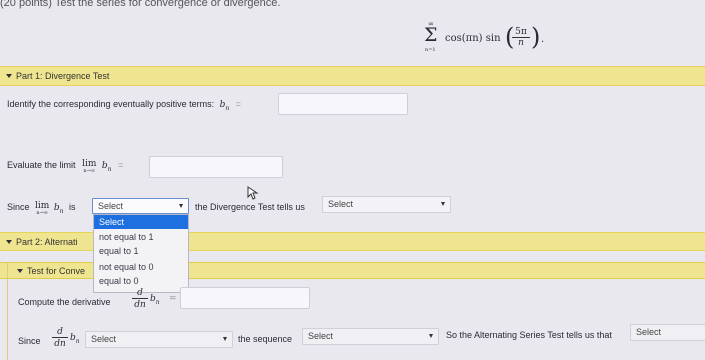  What do you see at coordinates (42, 242) in the screenshot?
I see `part2-title: Part 2: Alternati` at bounding box center [42, 242].